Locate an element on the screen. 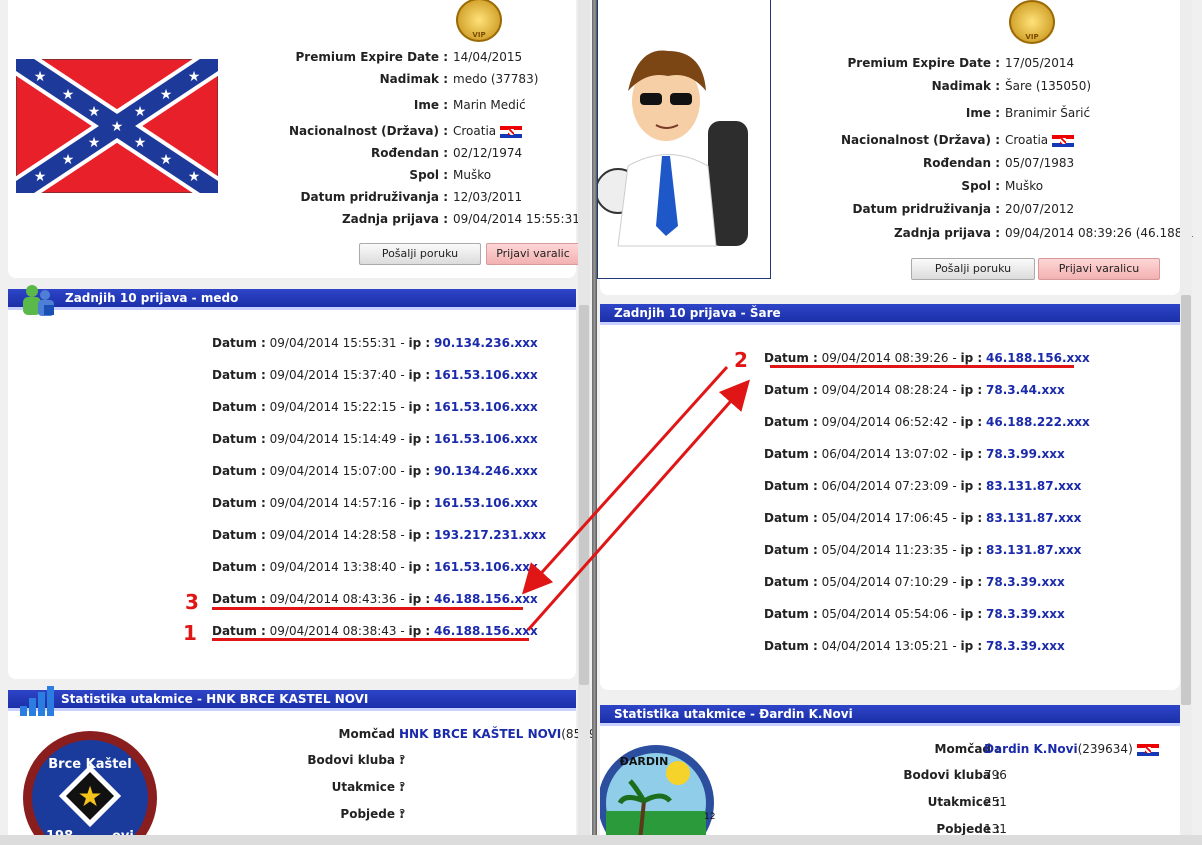  annotation-3: 3 is located at coordinates (192, 602).